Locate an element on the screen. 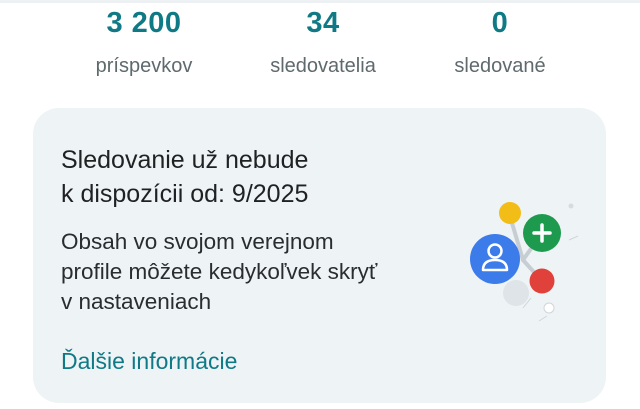  person-icon is located at coordinates (495, 259).